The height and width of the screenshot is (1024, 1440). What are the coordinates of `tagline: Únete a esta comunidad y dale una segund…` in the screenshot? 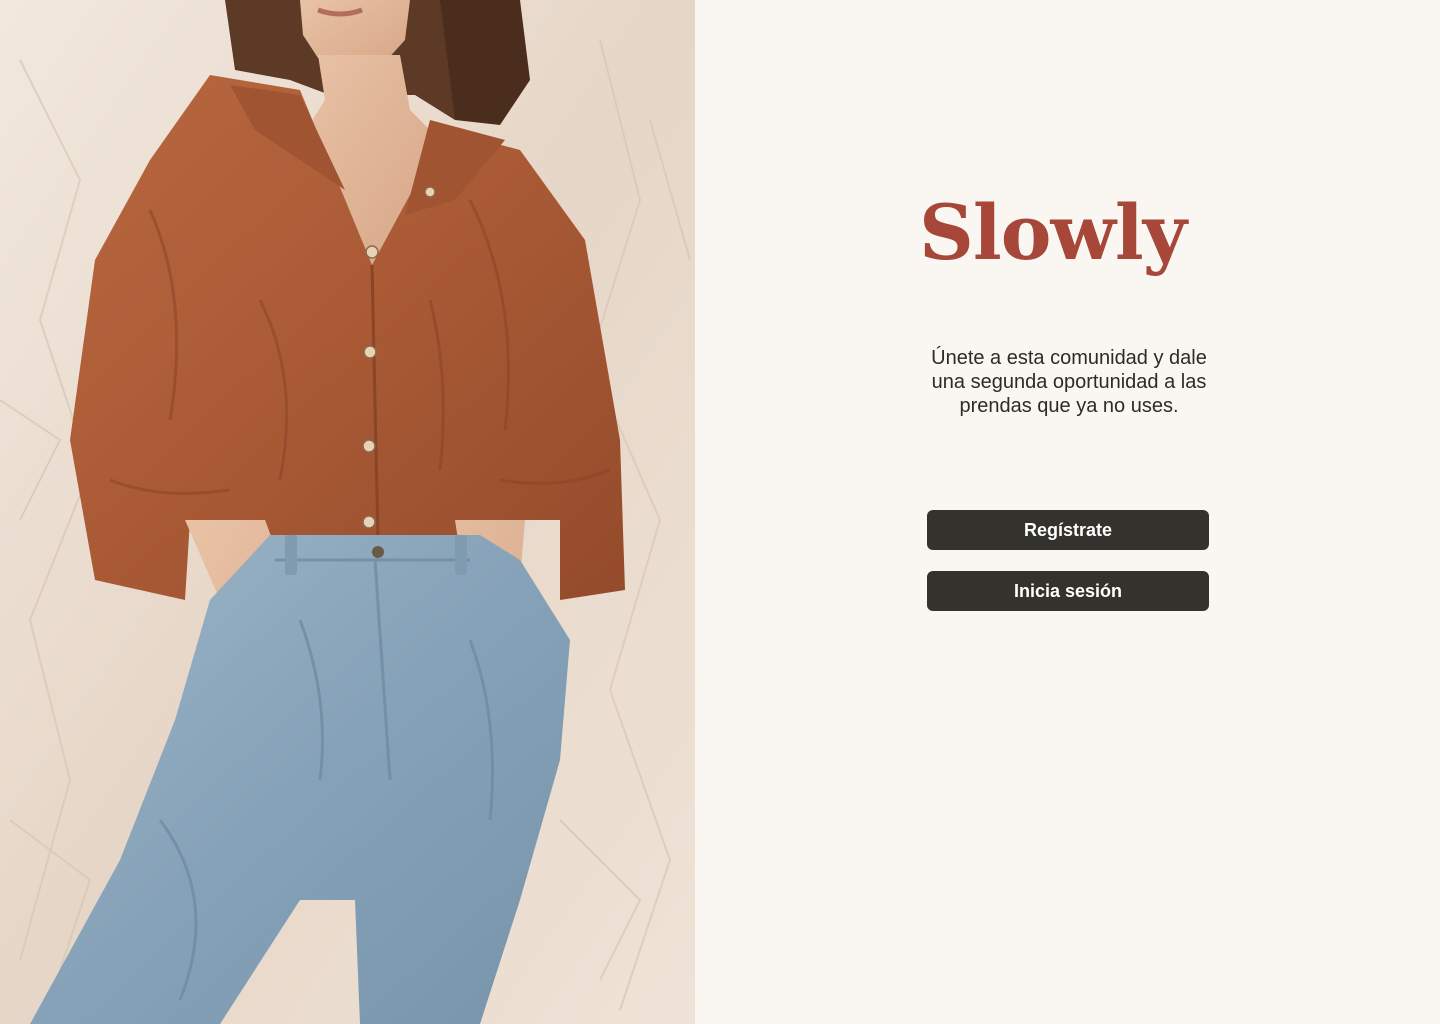 It's located at (1069, 382).